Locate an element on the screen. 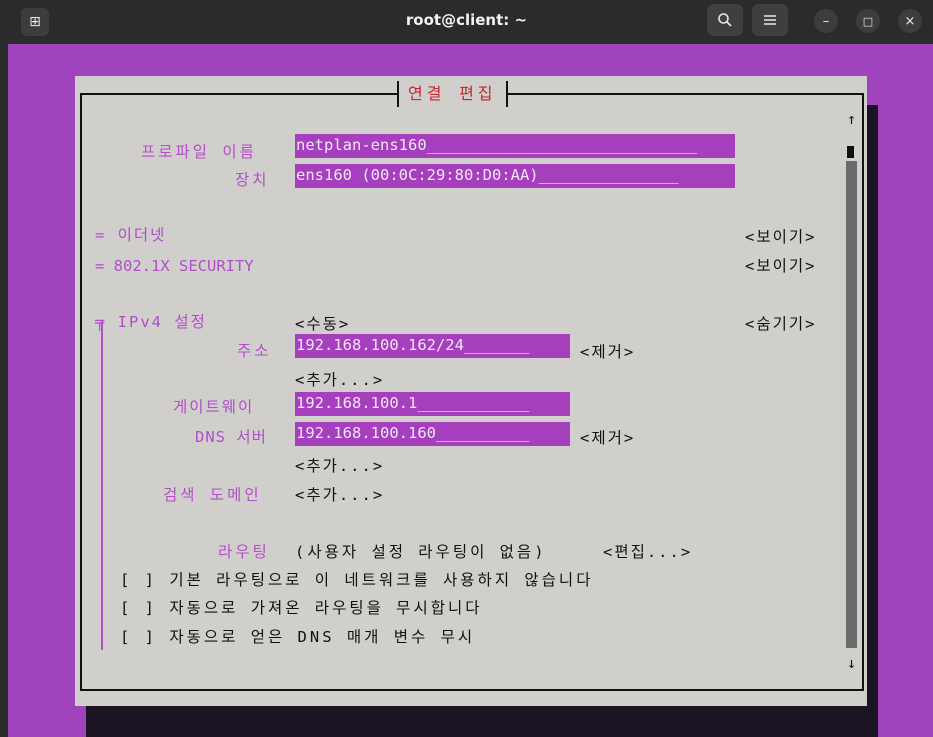 Image resolution: width=933 pixels, height=737 pixels. search-domain-add-button: <추가...> is located at coordinates (339, 495).